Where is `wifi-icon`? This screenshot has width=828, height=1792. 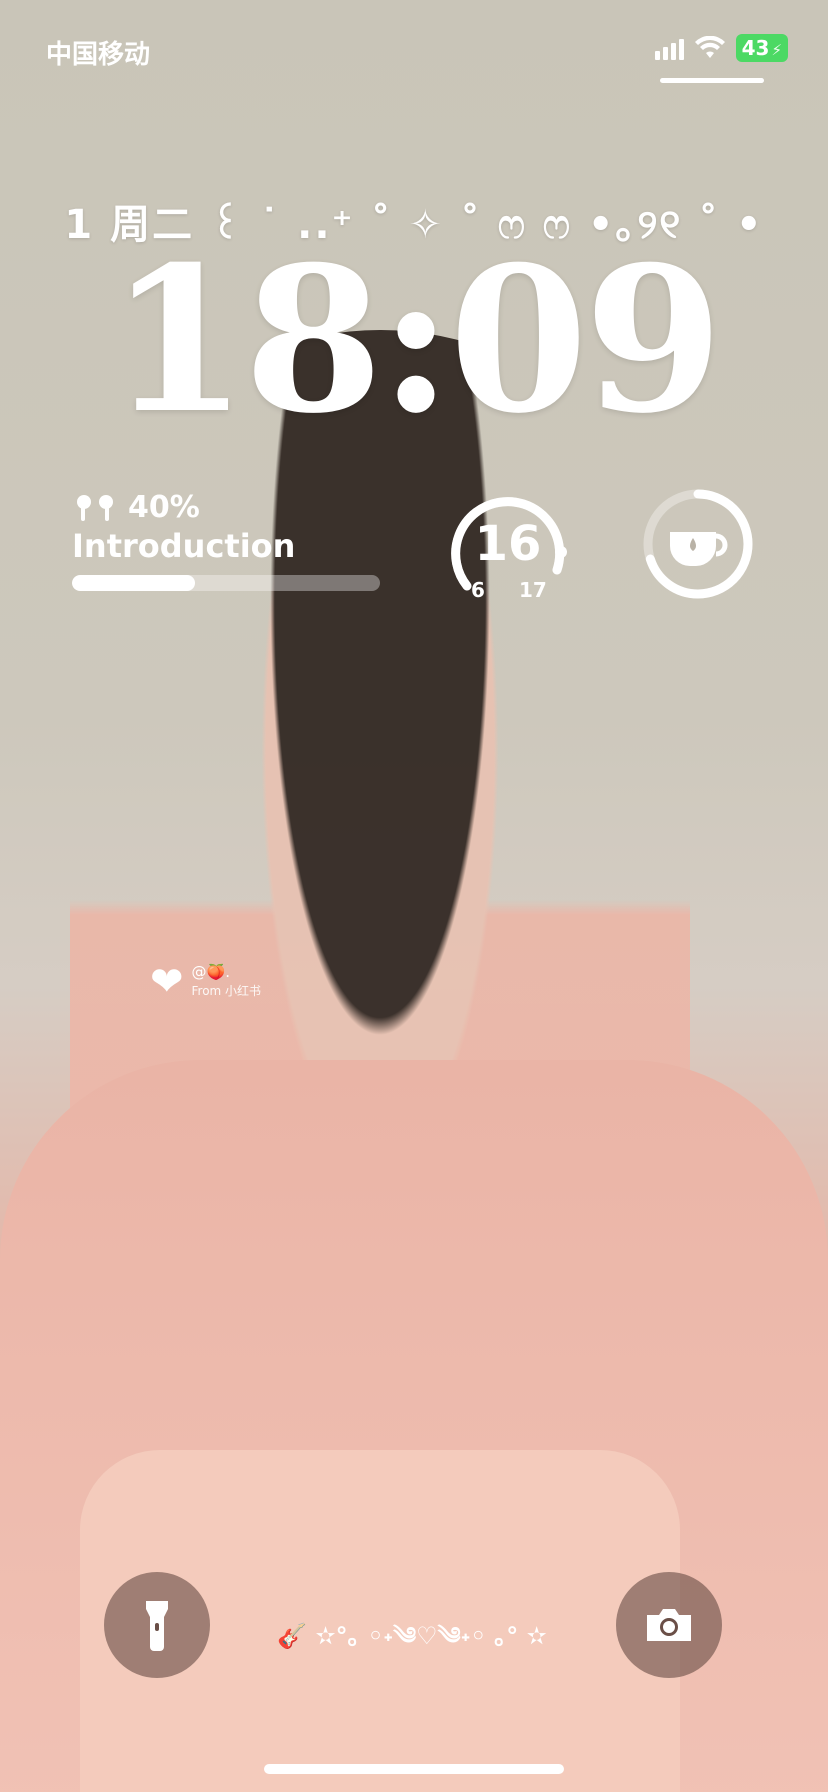
wifi-icon is located at coordinates (709, 47).